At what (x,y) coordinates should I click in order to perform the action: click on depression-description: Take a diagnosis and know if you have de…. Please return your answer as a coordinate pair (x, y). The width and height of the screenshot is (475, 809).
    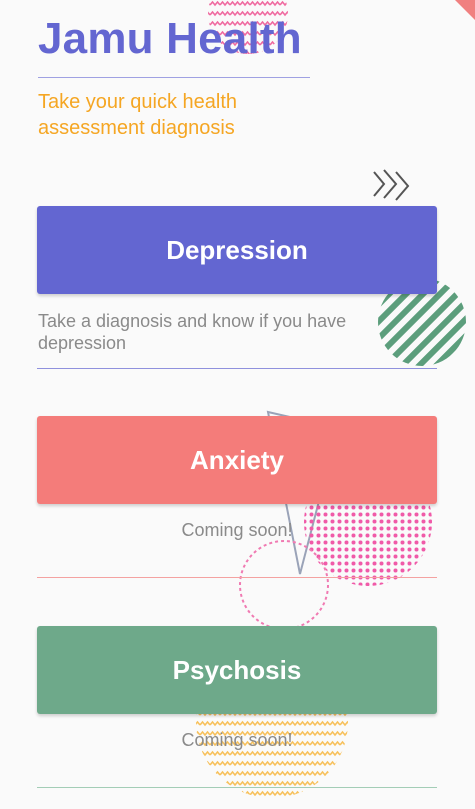
    Looking at the image, I should click on (192, 332).